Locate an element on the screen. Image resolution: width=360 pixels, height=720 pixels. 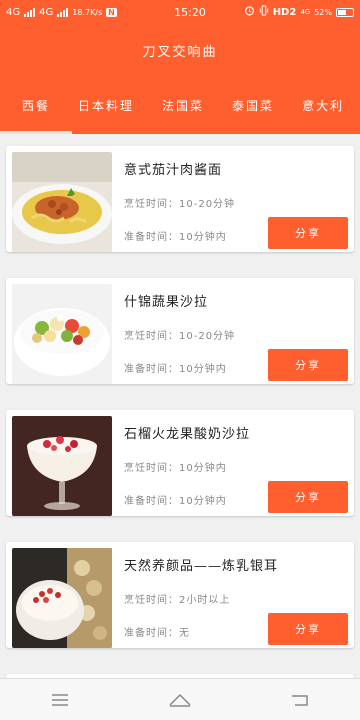
tab-label: 日本料理 is located at coordinates (106, 105).